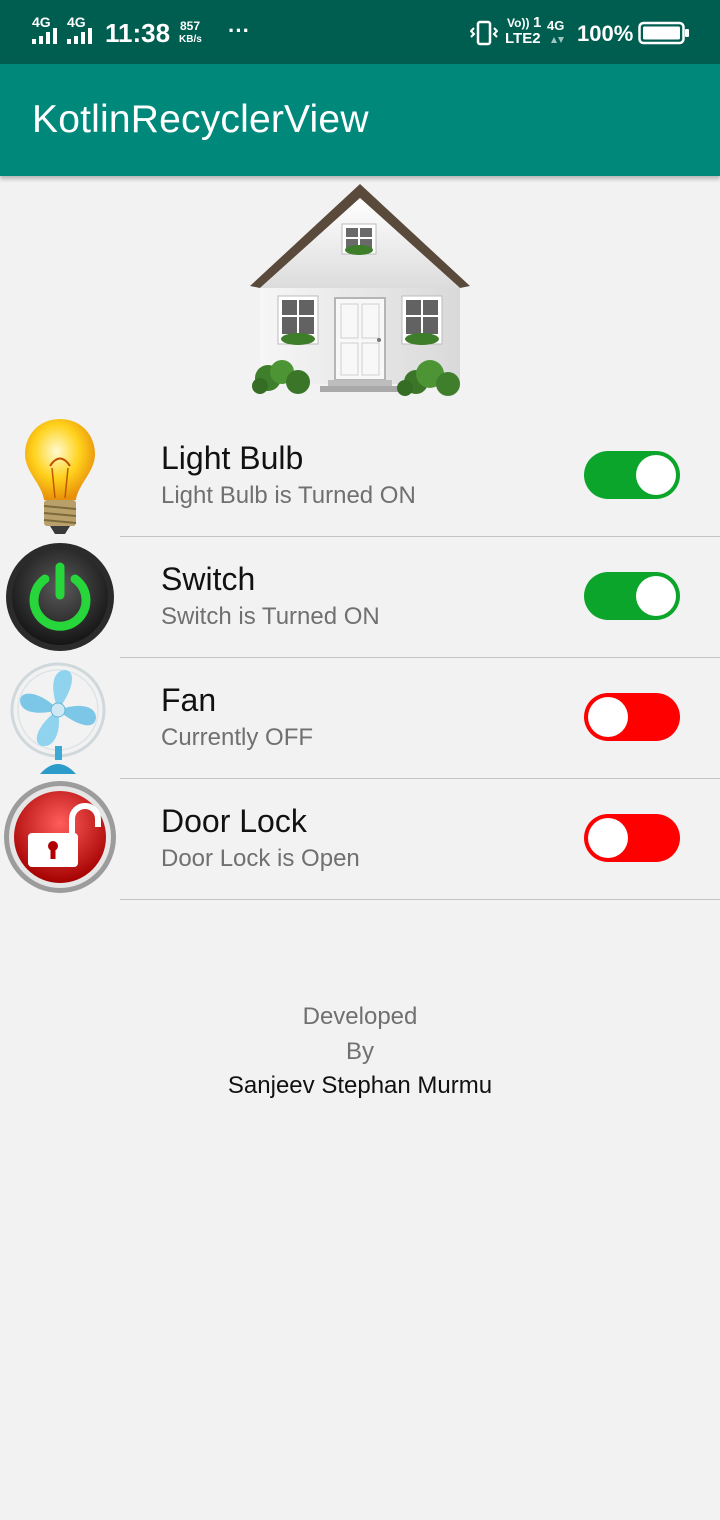 This screenshot has height=1520, width=720. What do you see at coordinates (360, 839) in the screenshot?
I see `list-item: Door Lock Door Lock is Open` at bounding box center [360, 839].